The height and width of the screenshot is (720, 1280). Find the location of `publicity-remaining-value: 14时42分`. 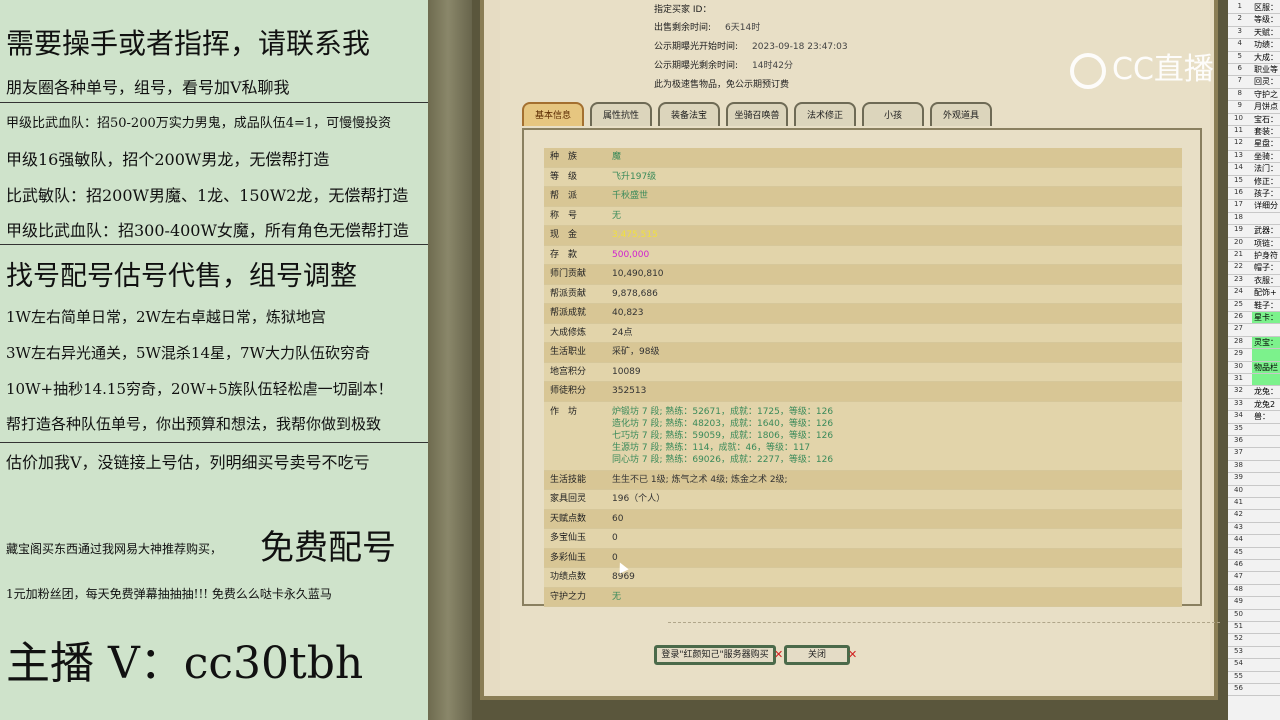

publicity-remaining-value: 14时42分 is located at coordinates (772, 66).